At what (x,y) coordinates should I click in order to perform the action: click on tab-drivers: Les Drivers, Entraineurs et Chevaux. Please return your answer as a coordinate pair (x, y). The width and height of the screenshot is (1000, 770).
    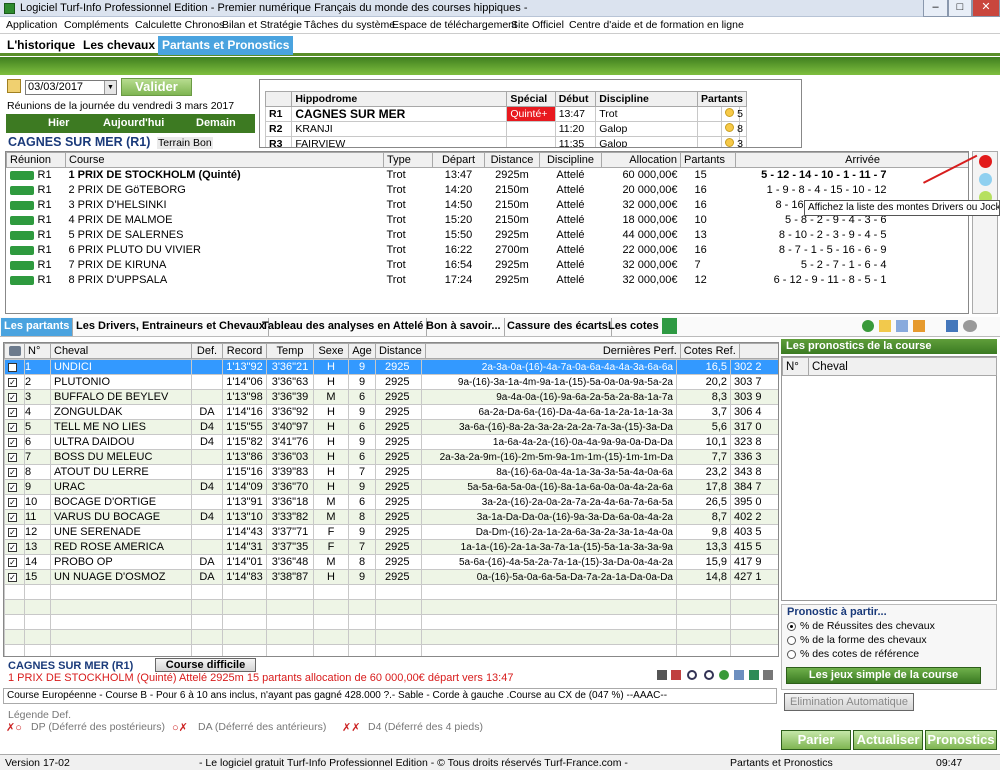
    Looking at the image, I should click on (171, 327).